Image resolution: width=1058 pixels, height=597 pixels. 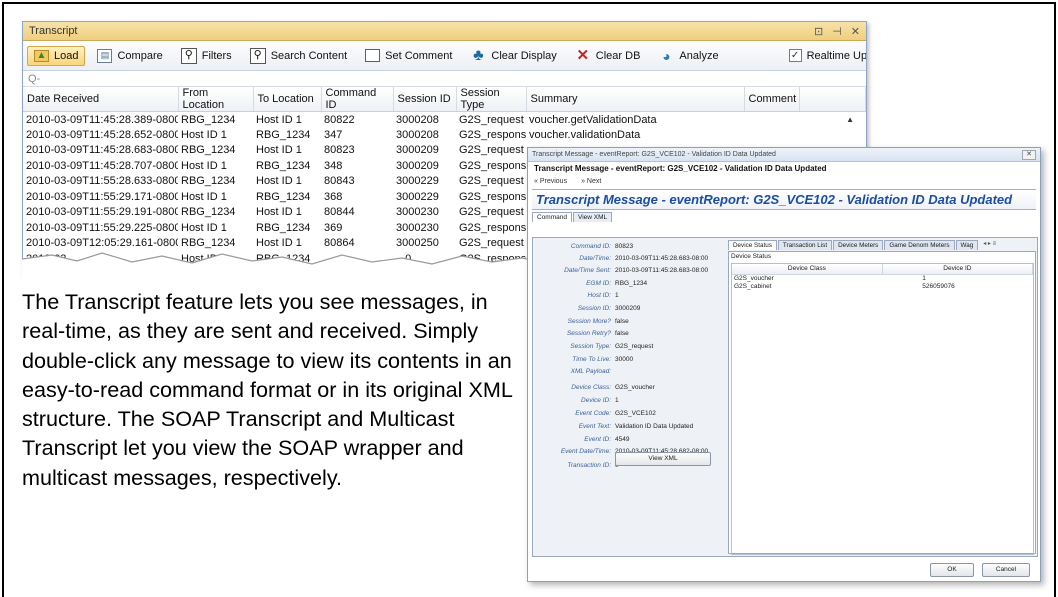 What do you see at coordinates (635, 413) in the screenshot?
I see `field-value: G2S_VCE102` at bounding box center [635, 413].